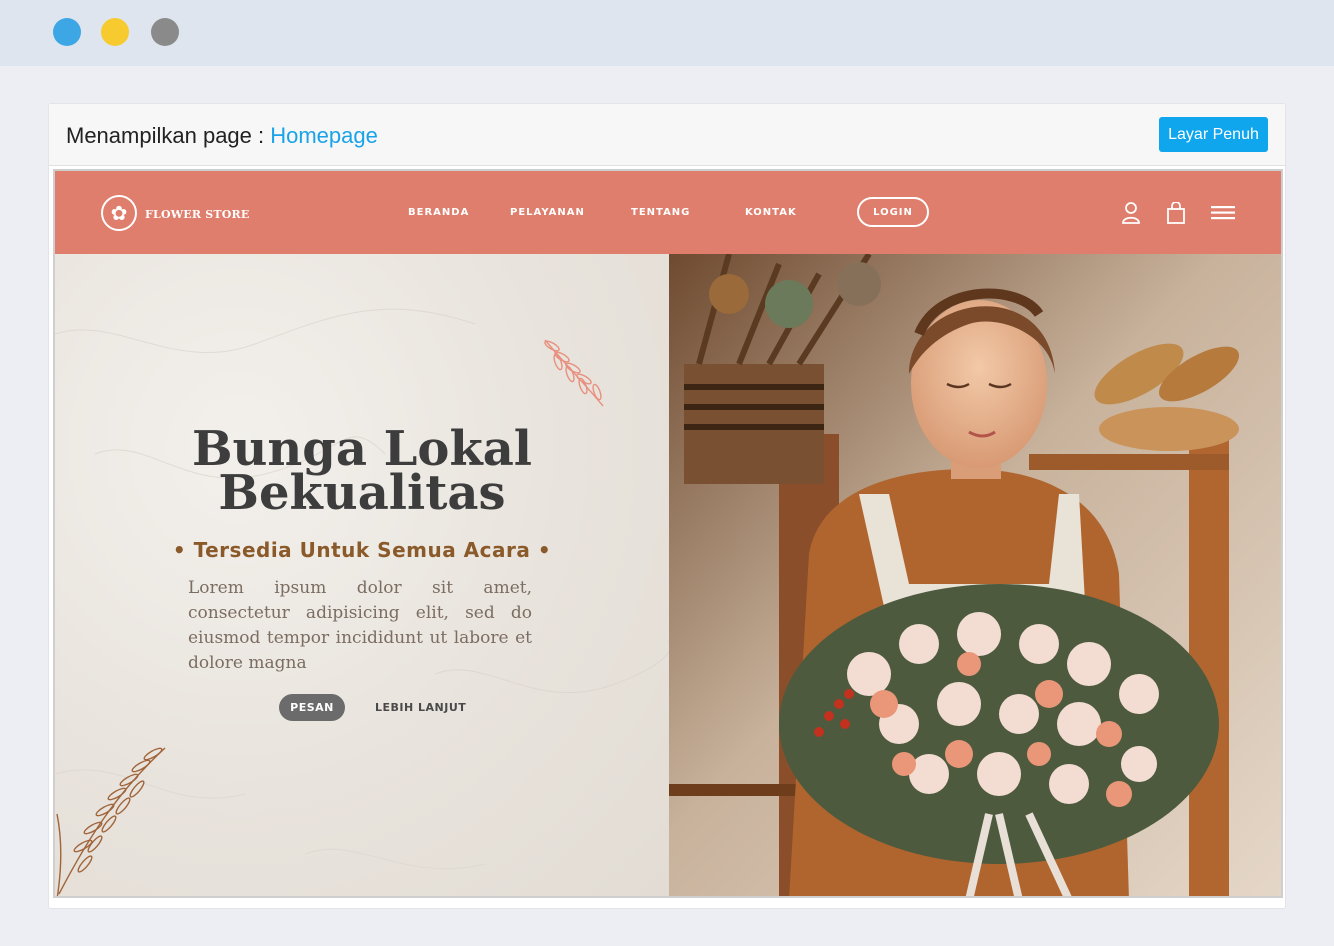 The image size is (1334, 946). What do you see at coordinates (438, 212) in the screenshot?
I see `nav-link-beranda: BERANDA` at bounding box center [438, 212].